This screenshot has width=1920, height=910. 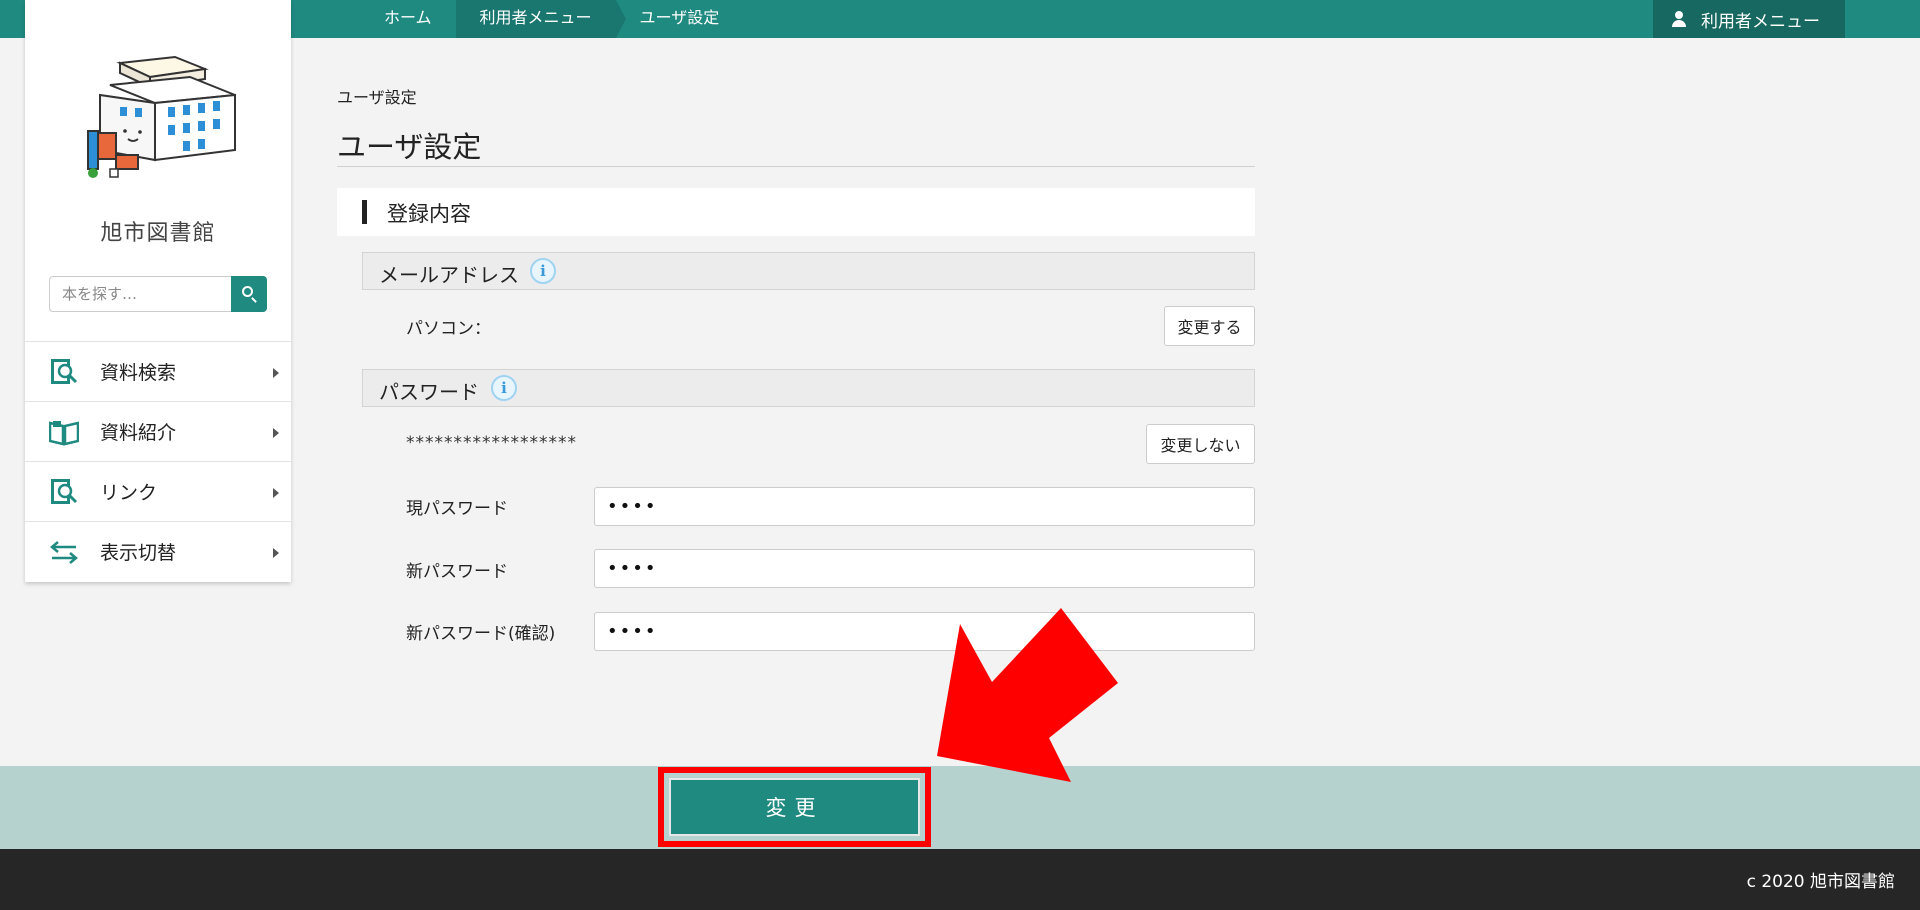 I want to click on section-title: 登録内容, so click(x=429, y=214).